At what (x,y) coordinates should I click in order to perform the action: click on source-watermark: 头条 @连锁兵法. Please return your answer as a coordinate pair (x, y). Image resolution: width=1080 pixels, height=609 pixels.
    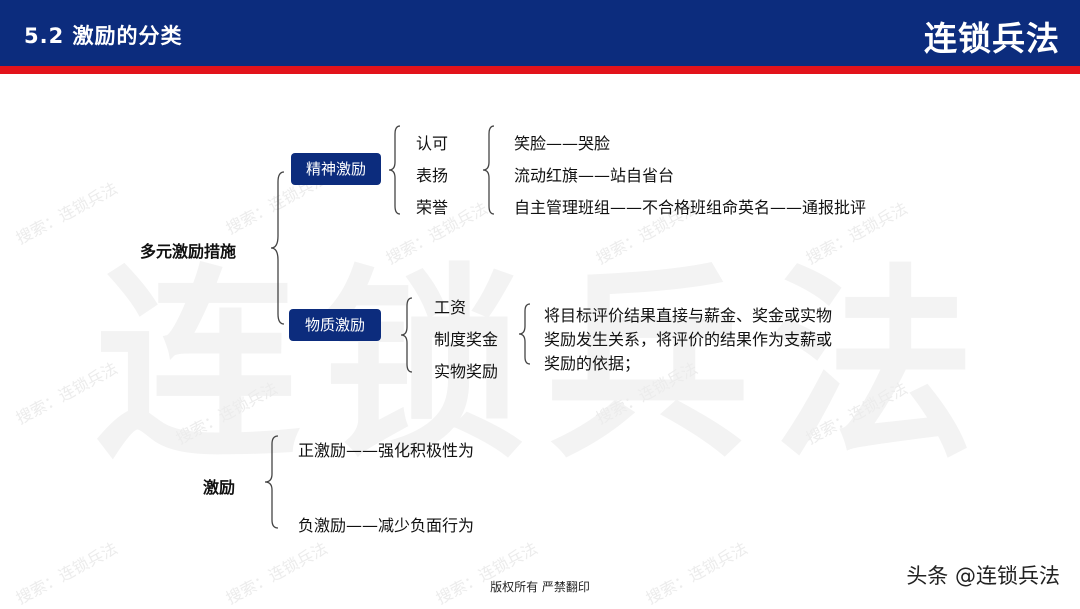
    Looking at the image, I should click on (983, 576).